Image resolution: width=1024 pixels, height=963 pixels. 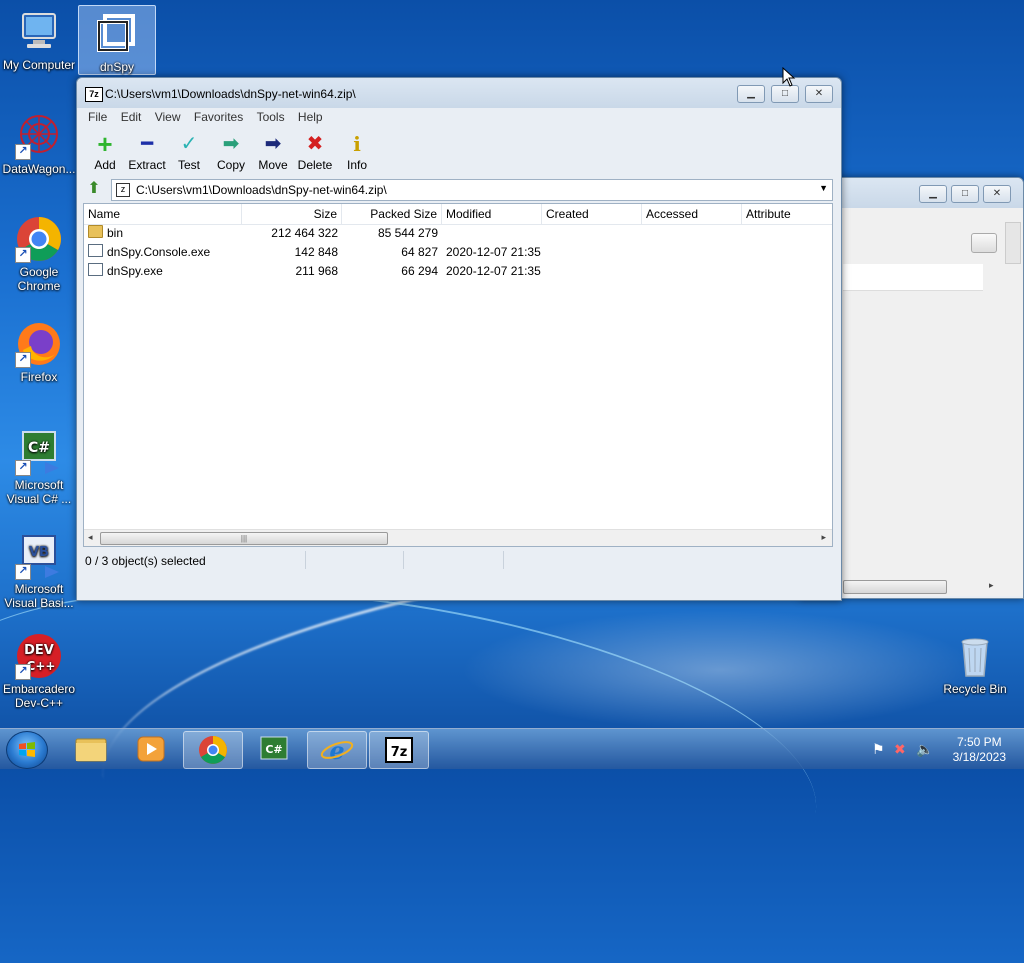 I want to click on taskbar-internet-explorer: e, so click(x=337, y=750).